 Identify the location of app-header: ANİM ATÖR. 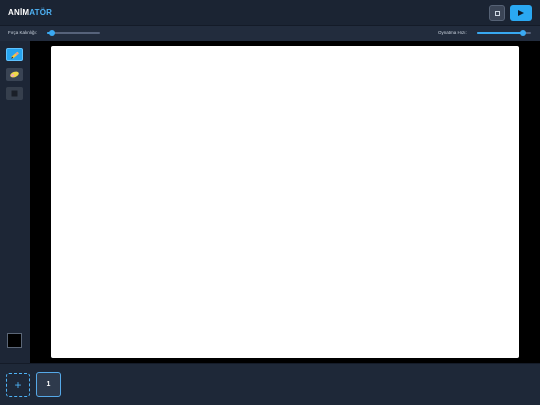
(270, 13).